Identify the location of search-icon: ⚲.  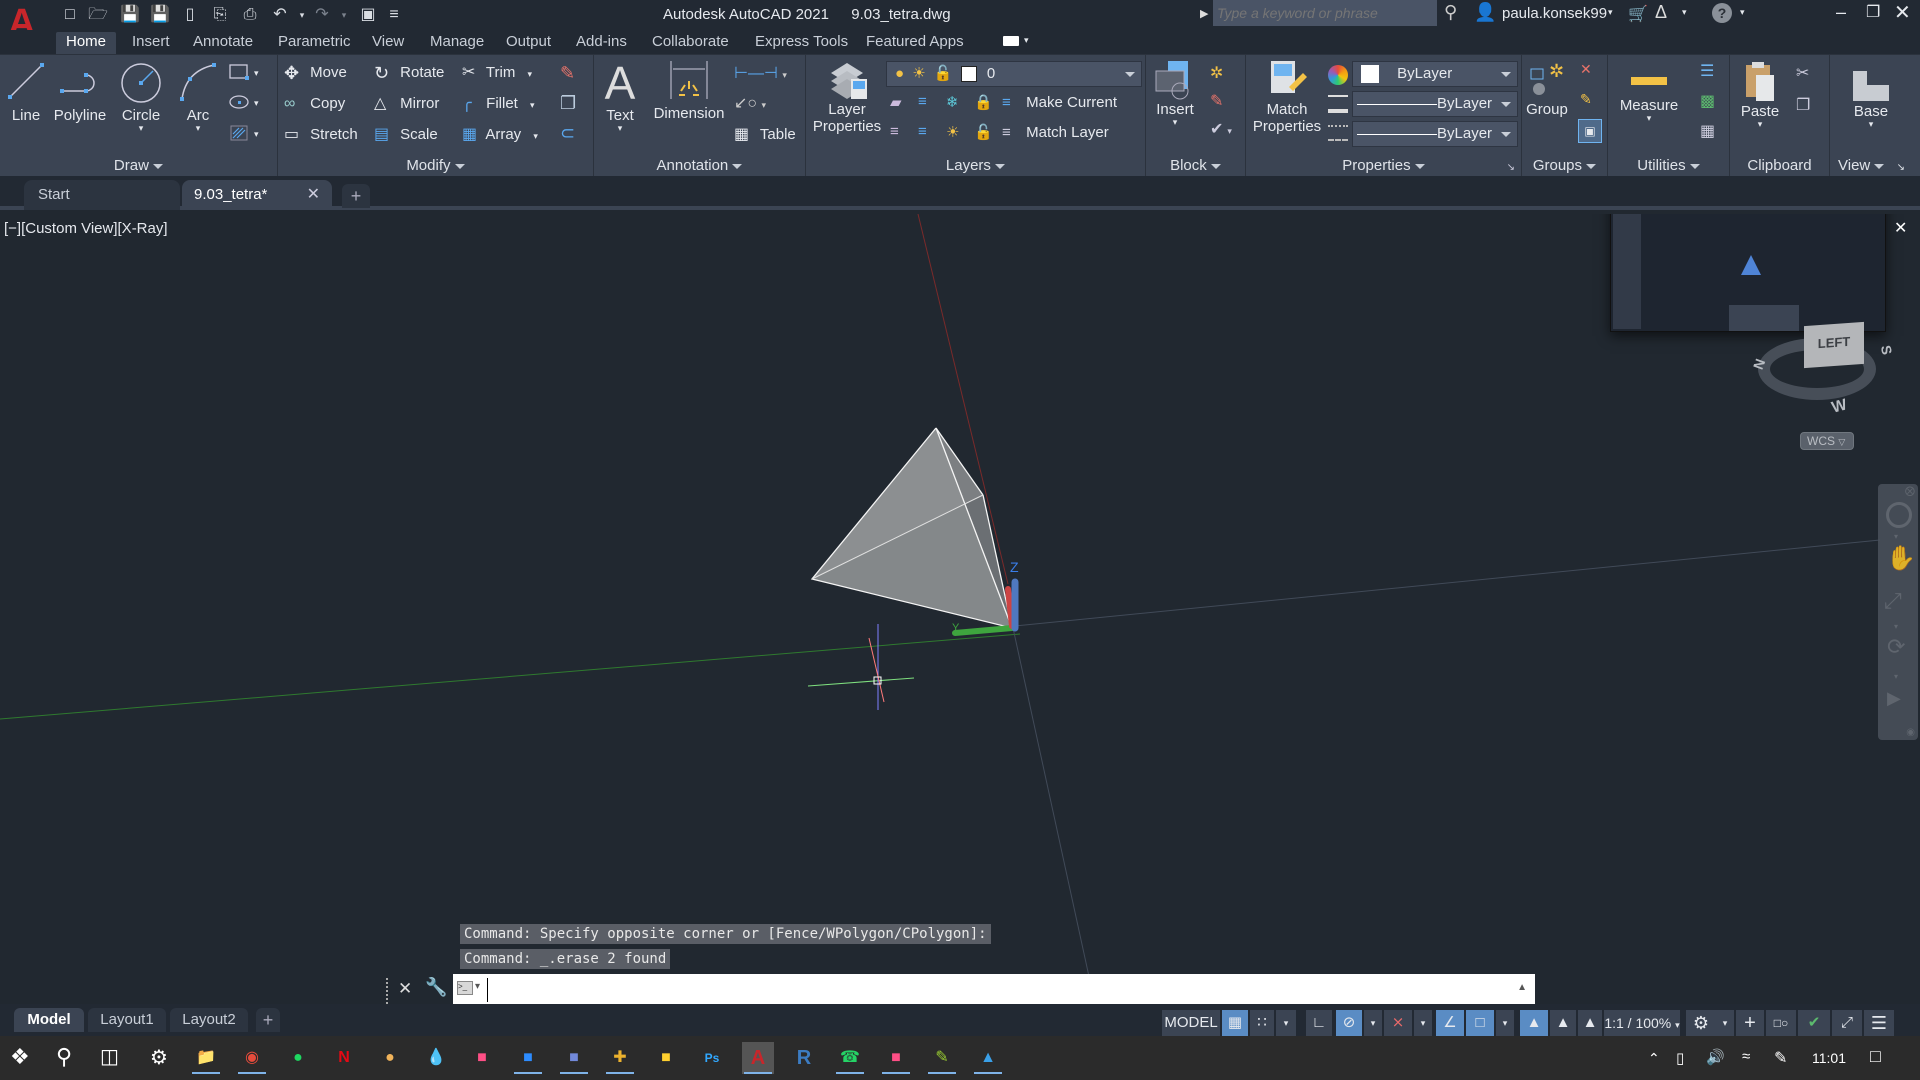
(1450, 12).